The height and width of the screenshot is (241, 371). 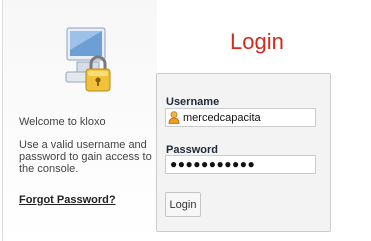 I want to click on forgot-password-link: Forgot Password?, so click(x=67, y=200).